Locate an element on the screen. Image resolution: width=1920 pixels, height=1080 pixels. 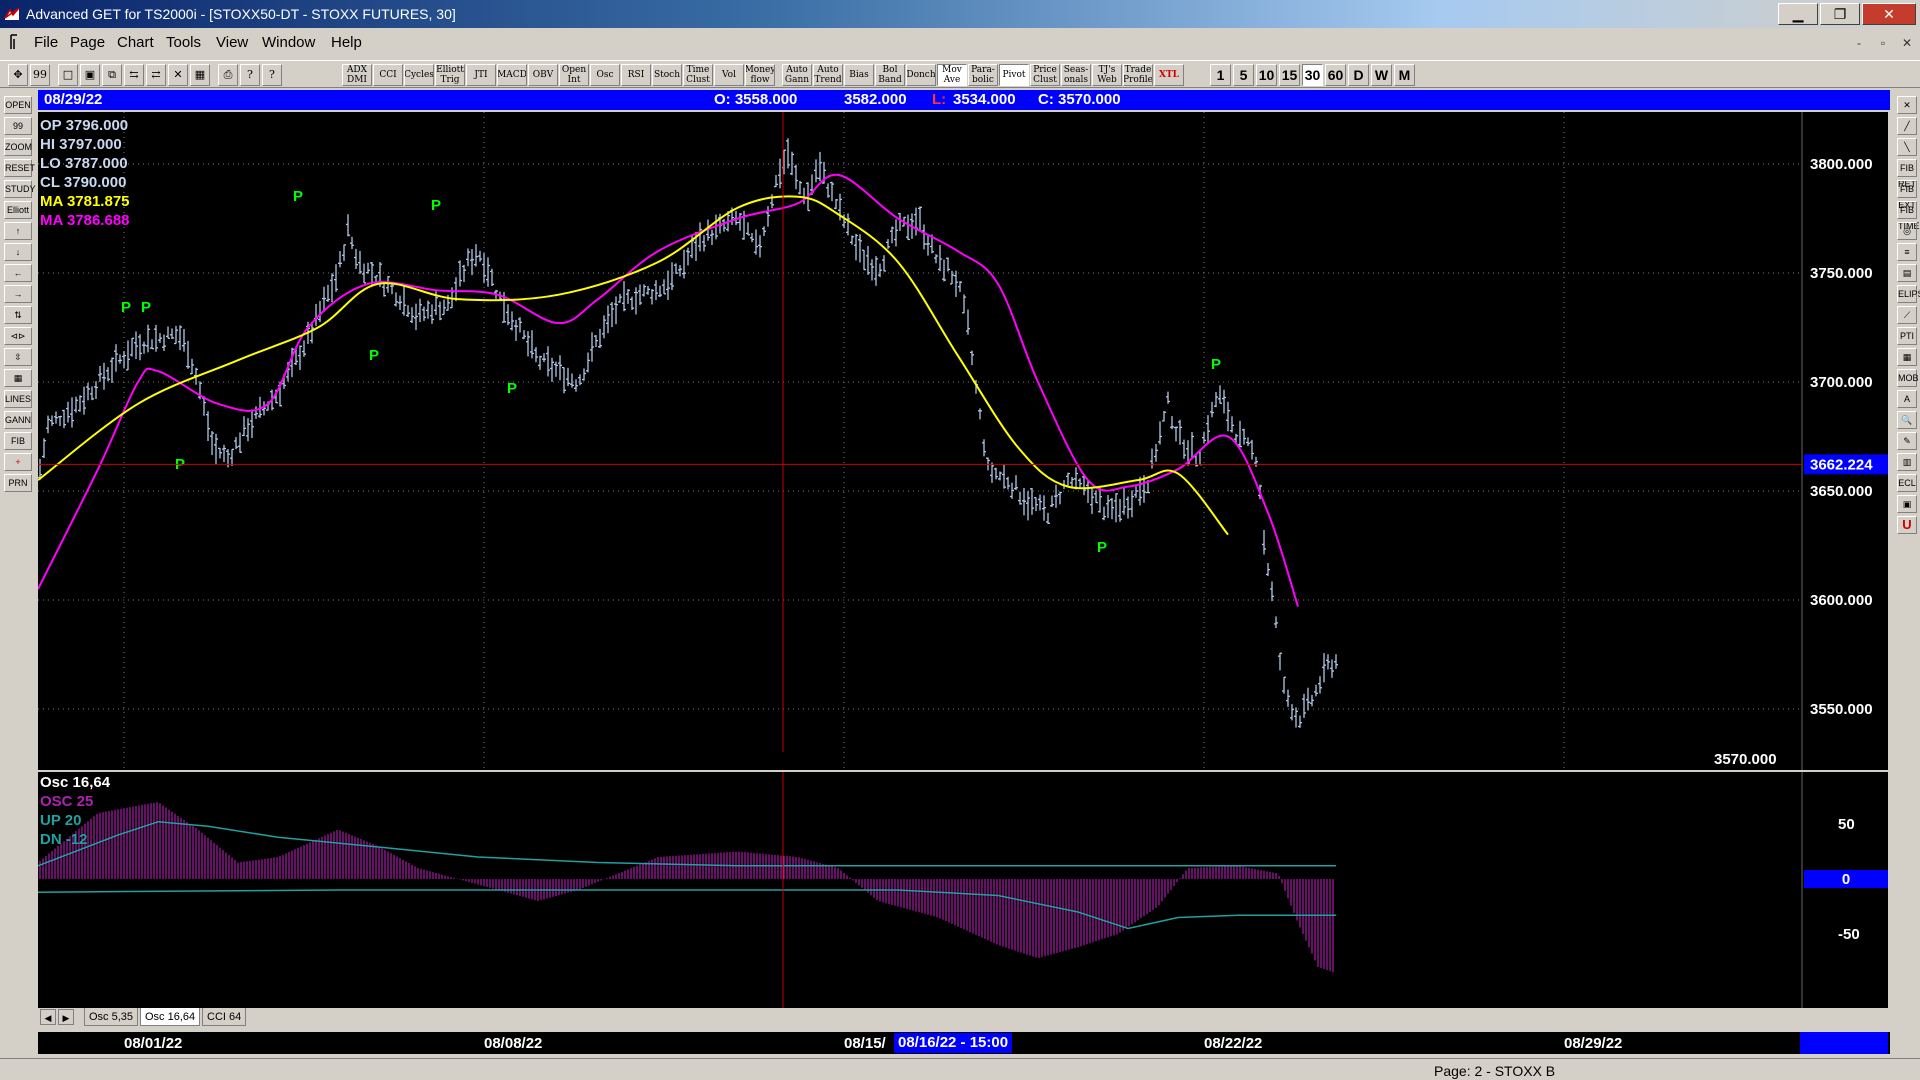
copy-icon: ⧉ is located at coordinates (112, 75).